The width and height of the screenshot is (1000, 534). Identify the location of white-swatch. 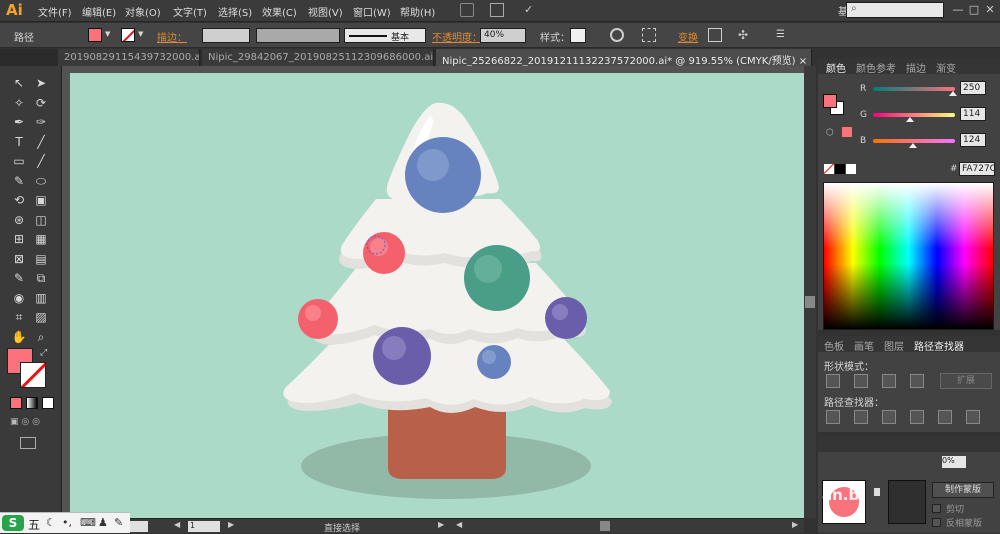
(851, 169).